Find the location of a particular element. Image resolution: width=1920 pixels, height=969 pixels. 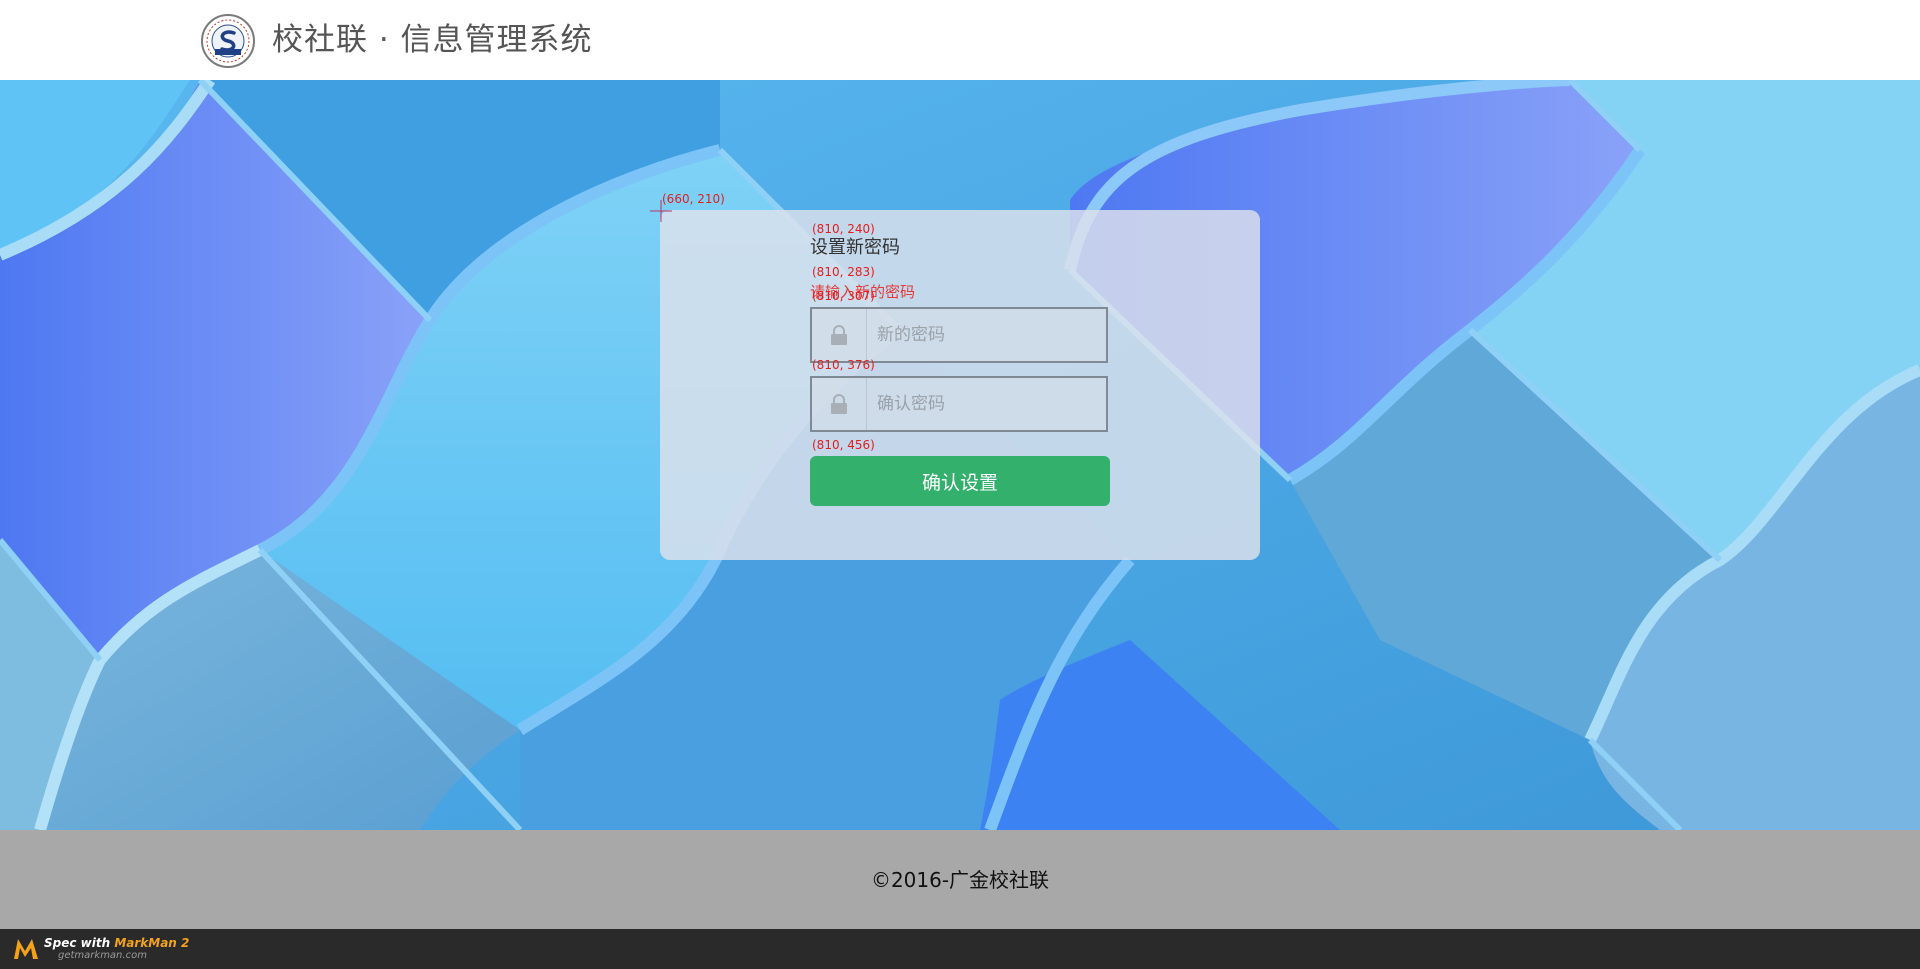

new-password-input is located at coordinates (986, 335).